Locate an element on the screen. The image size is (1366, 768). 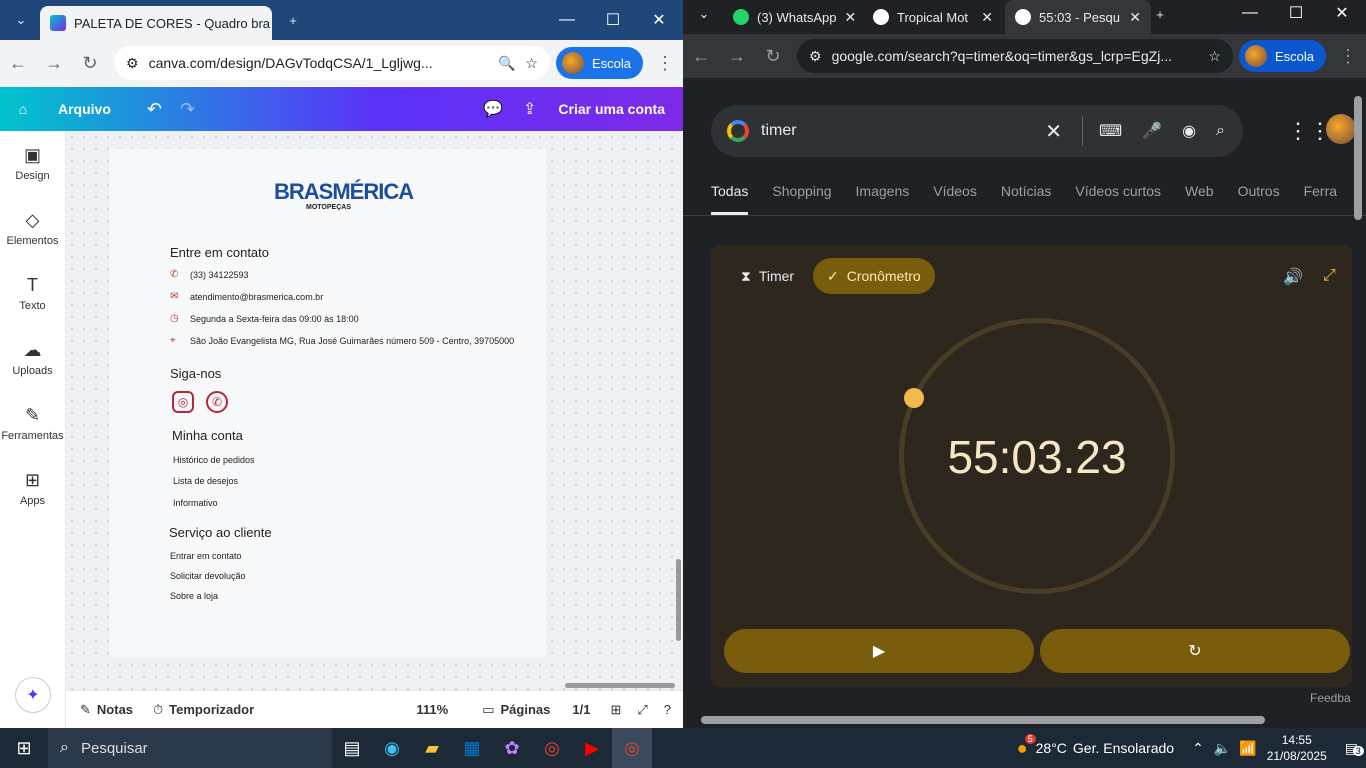
task-view-icon: ▤ is located at coordinates (352, 748).